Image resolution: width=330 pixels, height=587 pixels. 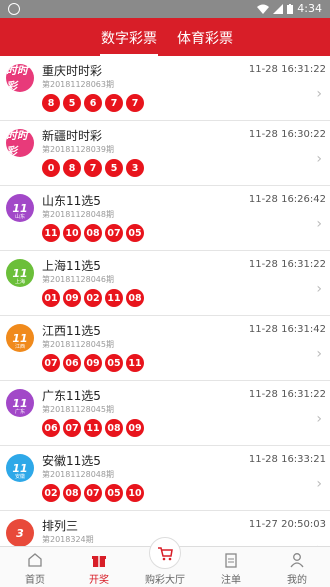 I want to click on tab-bet-label: 注单, so click(x=231, y=580).